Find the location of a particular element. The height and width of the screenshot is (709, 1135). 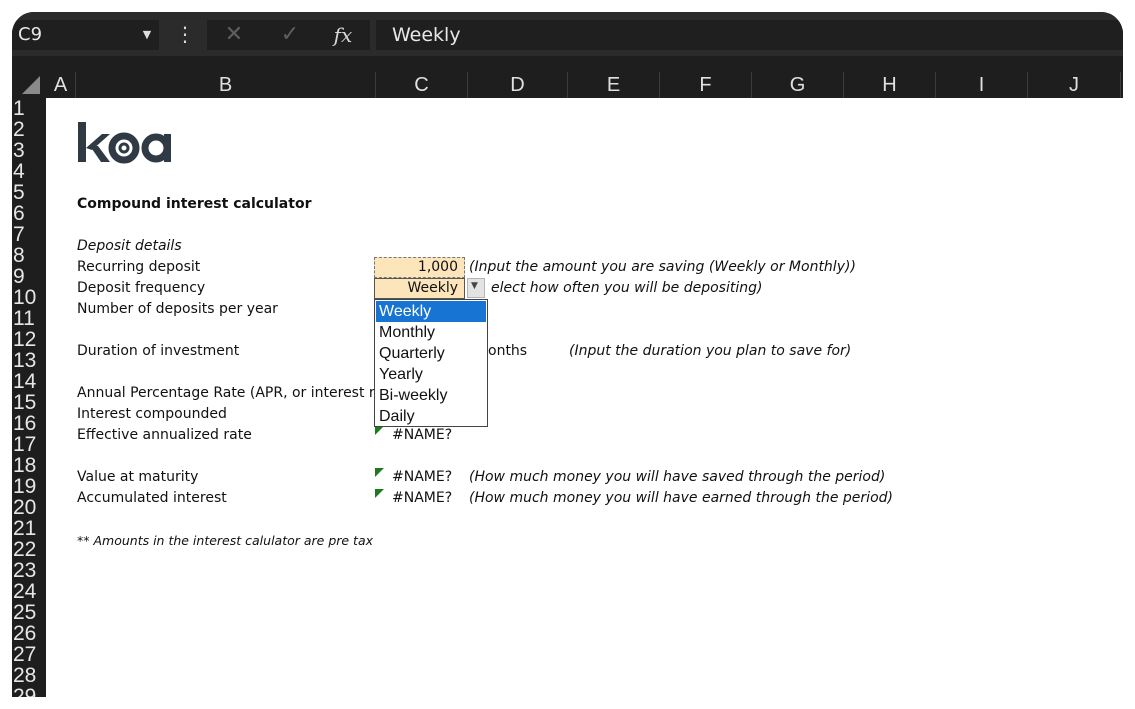

row-header-13: 13 is located at coordinates (29, 360).